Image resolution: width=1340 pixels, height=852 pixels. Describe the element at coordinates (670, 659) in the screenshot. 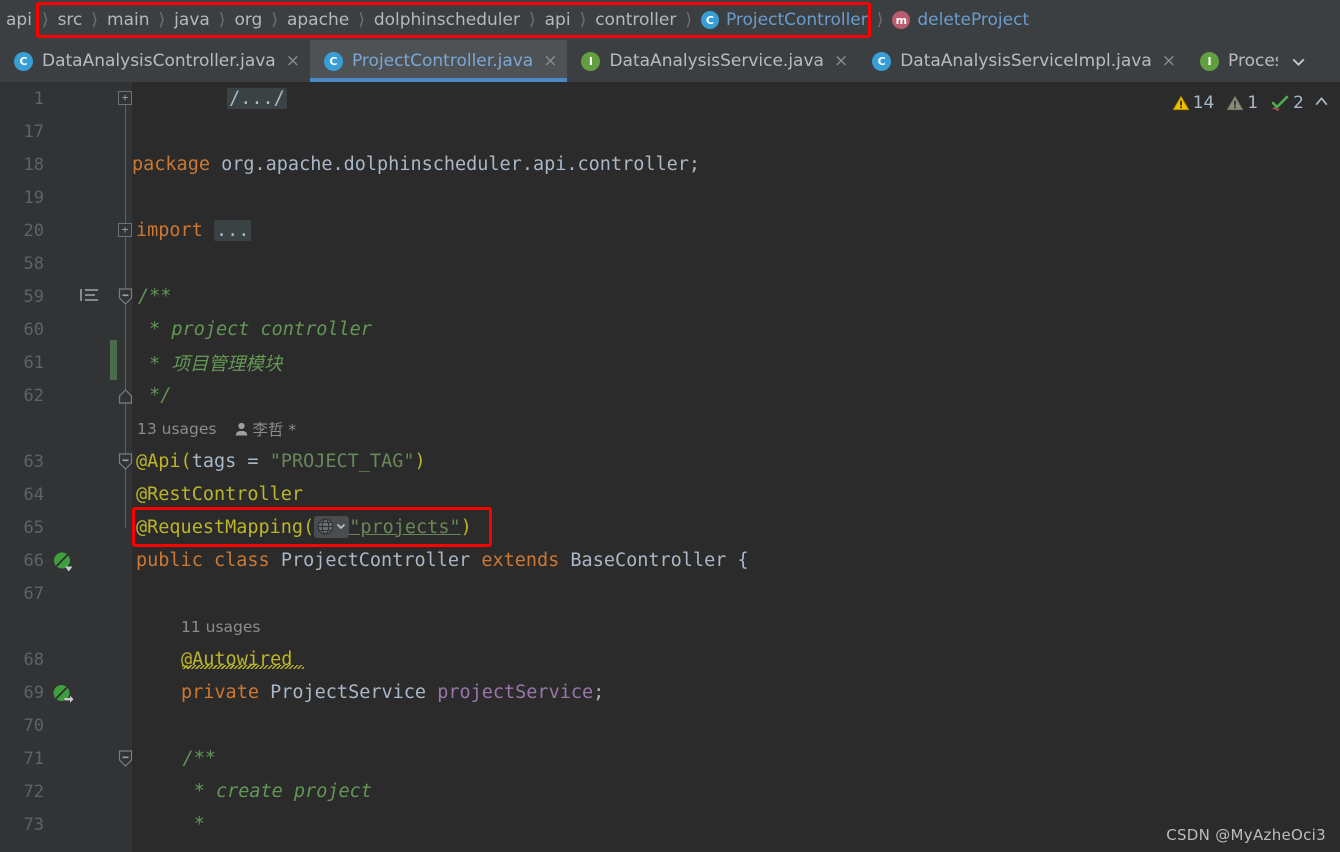

I see `editor-line-68: 68 @Autowired` at that location.